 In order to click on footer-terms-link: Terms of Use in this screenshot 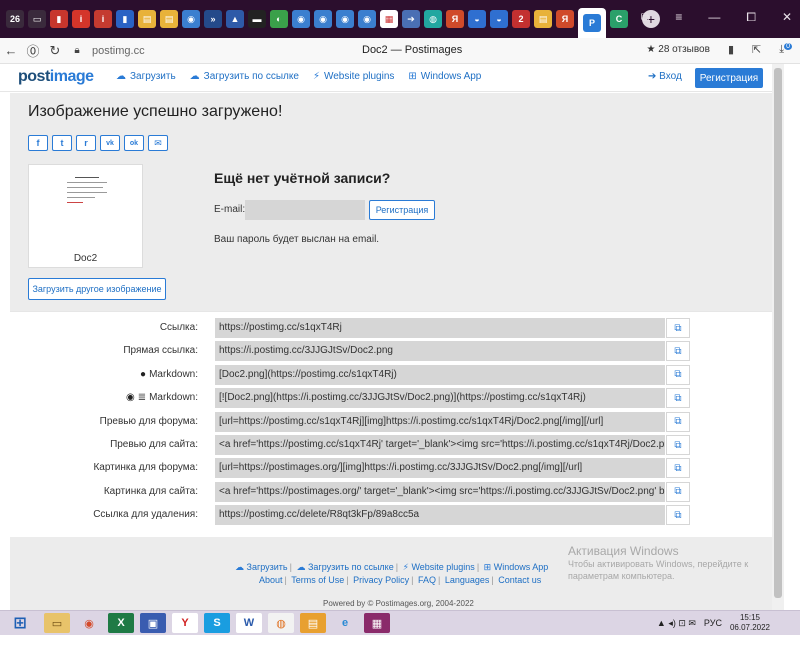, I will do `click(317, 580)`.